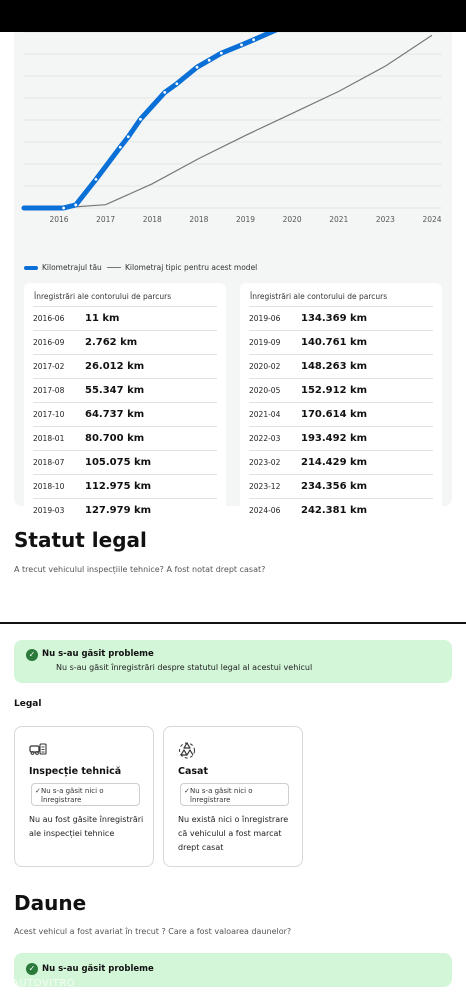 The width and height of the screenshot is (466, 999). Describe the element at coordinates (49, 318) in the screenshot. I see `row-date: 2016-06` at that location.